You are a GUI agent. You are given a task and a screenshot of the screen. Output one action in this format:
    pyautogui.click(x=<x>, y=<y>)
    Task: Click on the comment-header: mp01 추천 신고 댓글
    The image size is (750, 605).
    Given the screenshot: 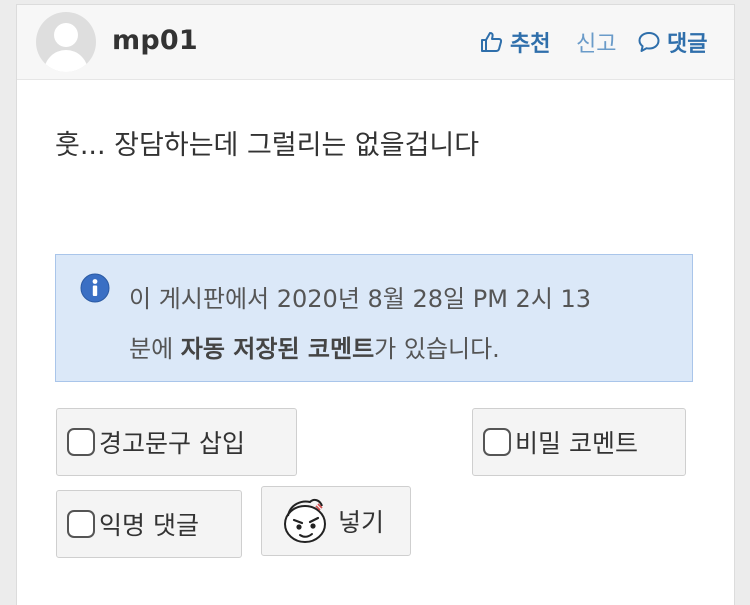 What is the action you would take?
    pyautogui.click(x=375, y=42)
    